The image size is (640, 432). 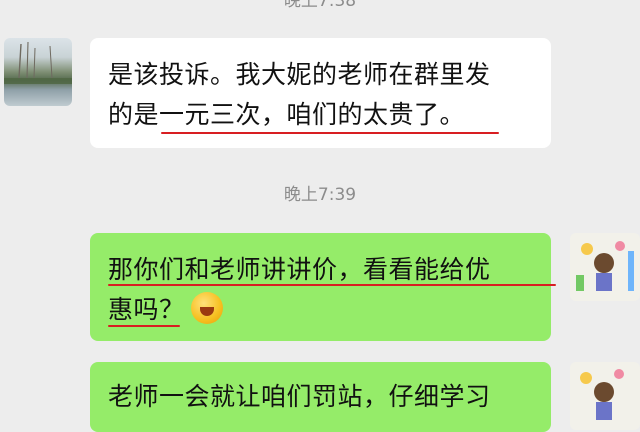 I want to click on message-bubble-right: 老师一会就让咱们罚站，仔细学习, so click(x=320, y=397).